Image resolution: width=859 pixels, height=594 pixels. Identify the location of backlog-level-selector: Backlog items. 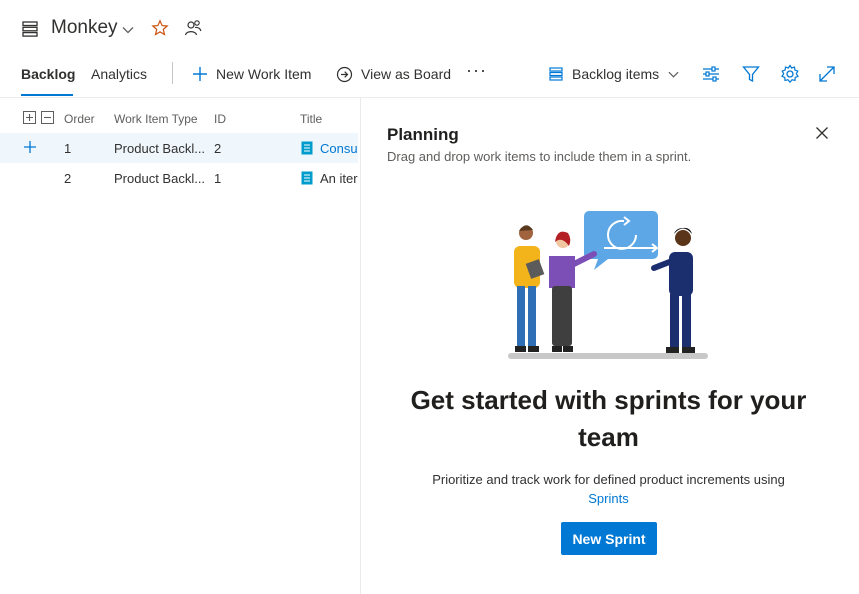
(614, 74).